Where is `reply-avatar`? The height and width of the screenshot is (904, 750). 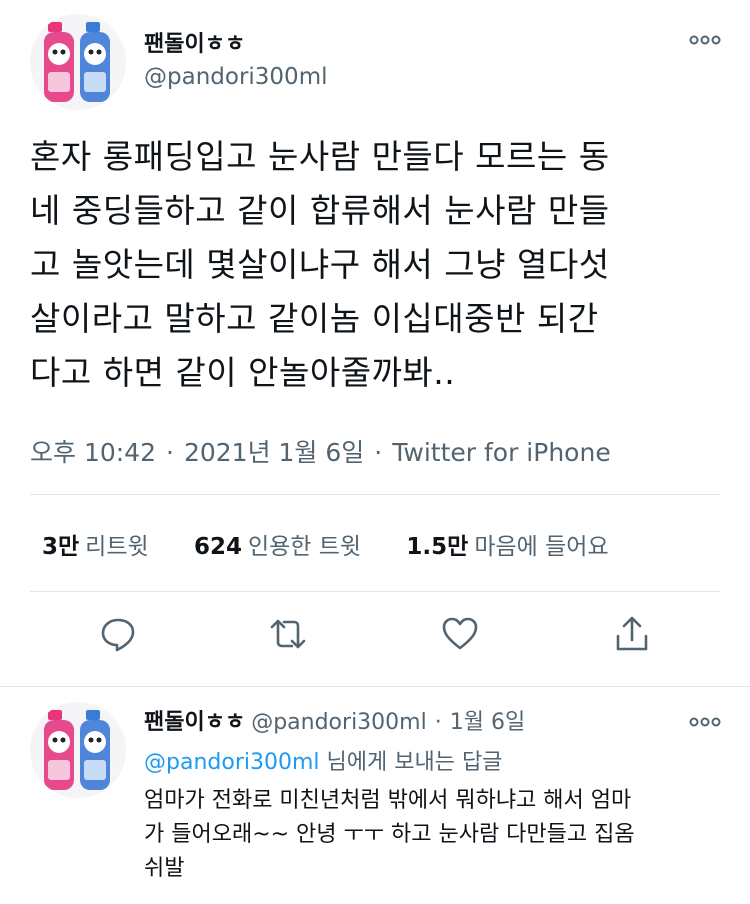
reply-avatar is located at coordinates (78, 750).